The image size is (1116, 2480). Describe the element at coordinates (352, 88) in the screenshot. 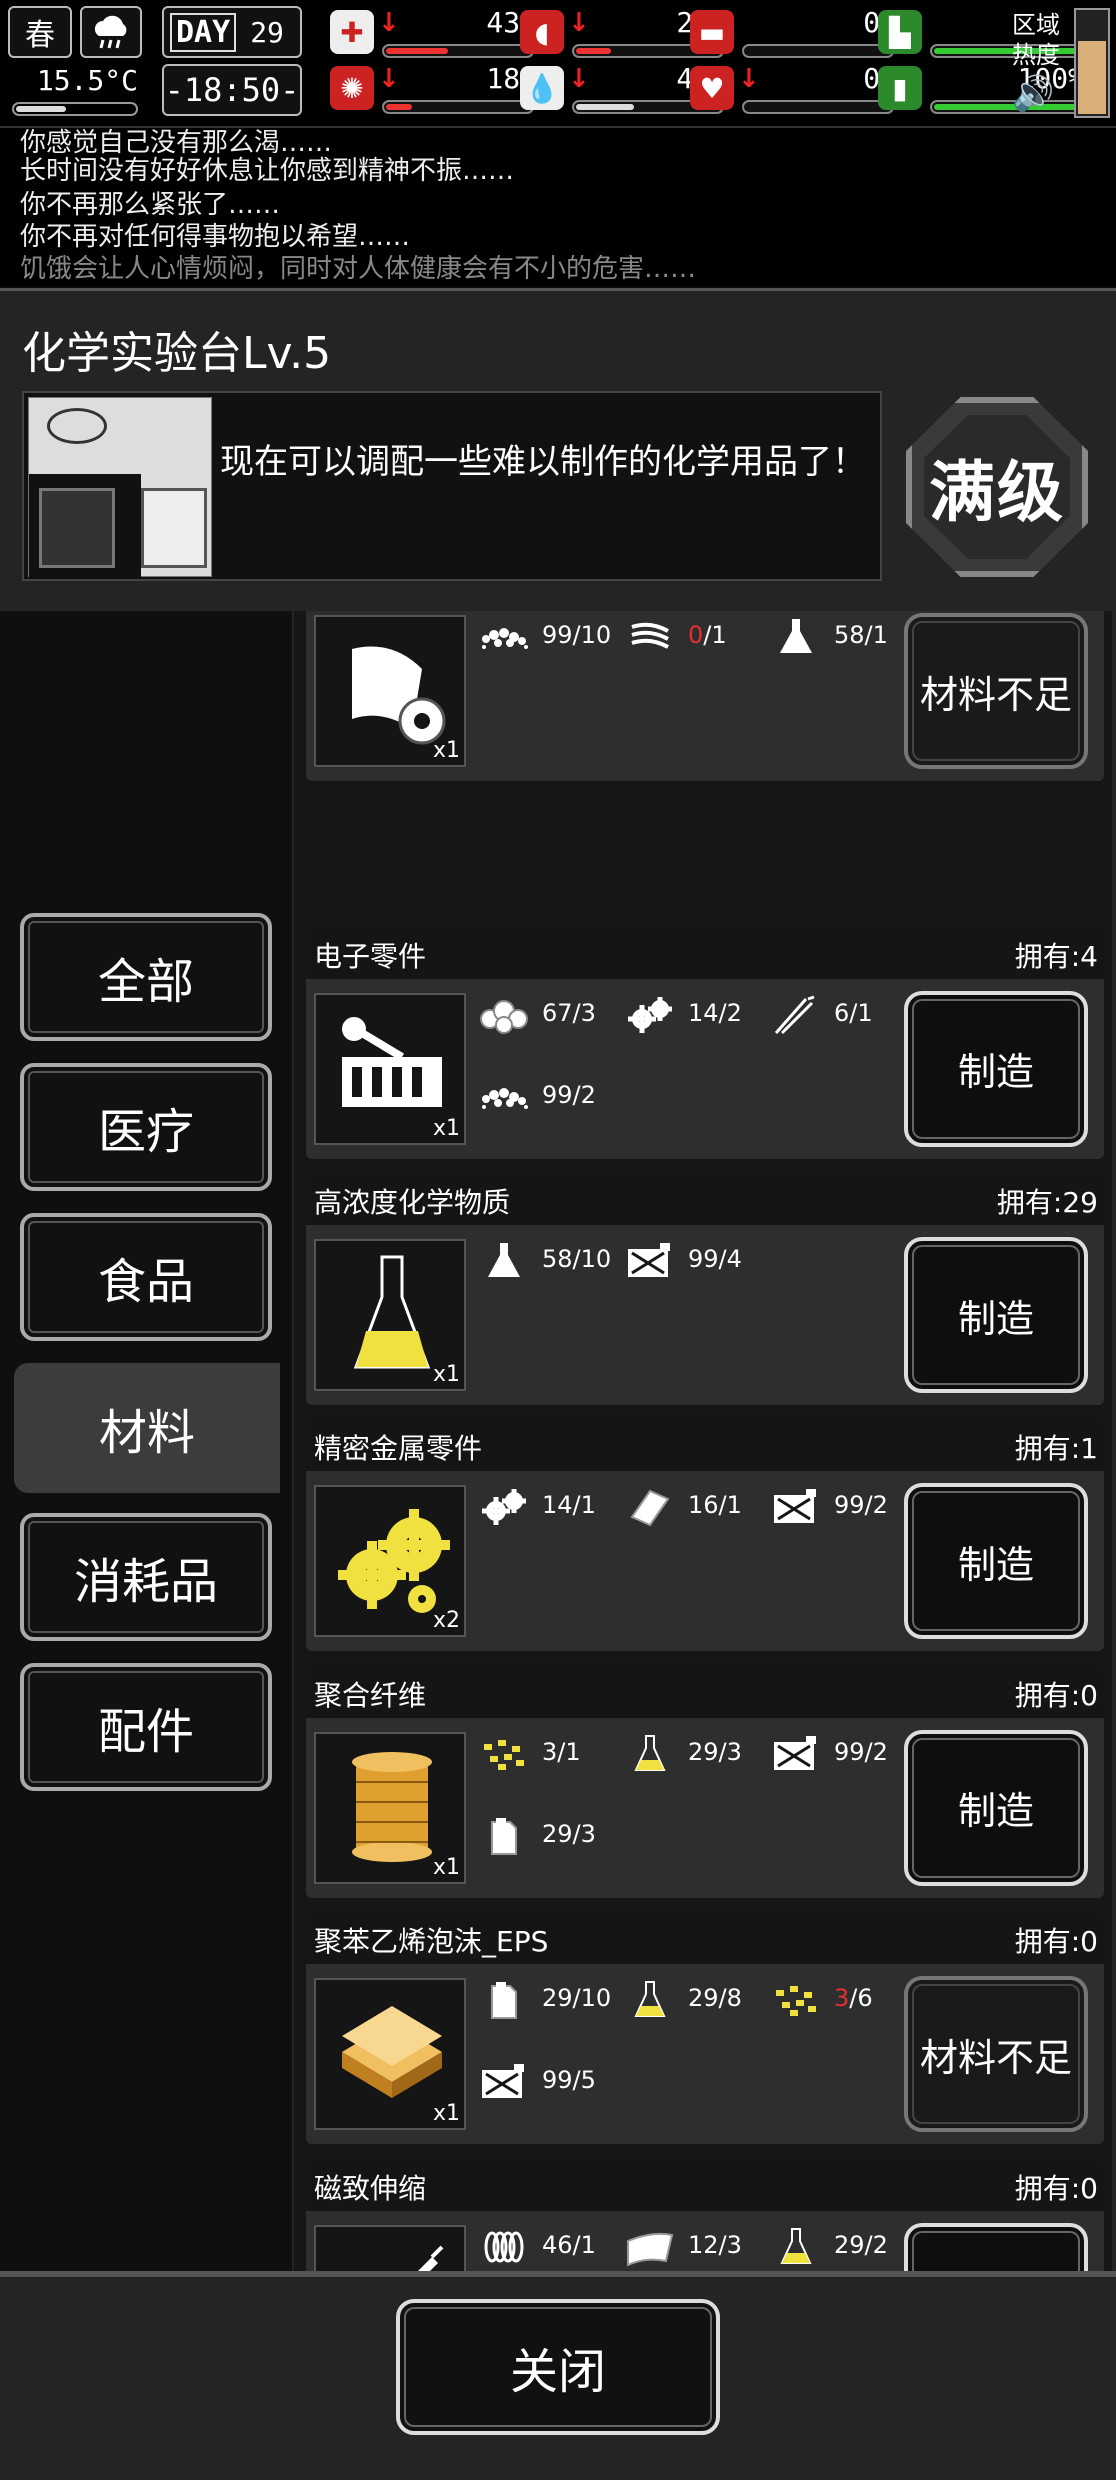

I see `brain-icon: ✺` at that location.